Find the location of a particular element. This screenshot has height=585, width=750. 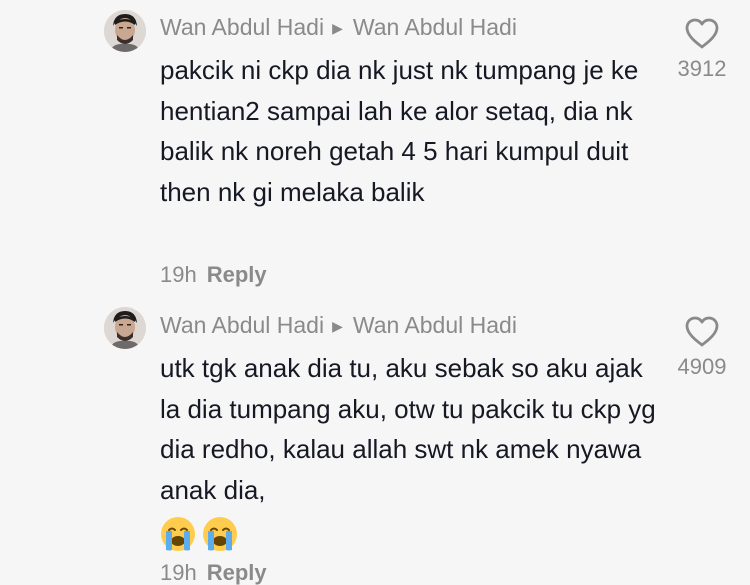

emoji-row is located at coordinates (415, 532).